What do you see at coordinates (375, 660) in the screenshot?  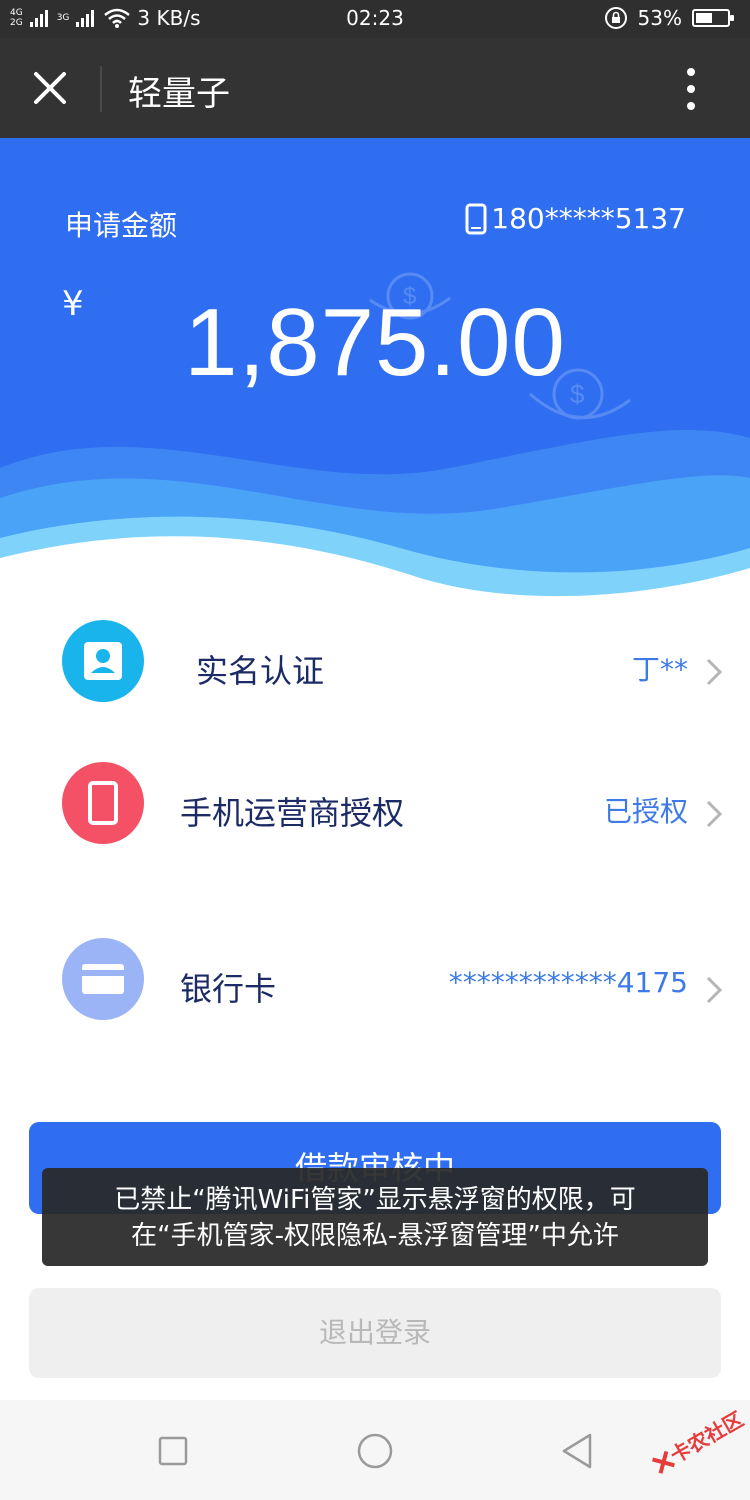 I see `list-item-identity: 实名认证 丁**` at bounding box center [375, 660].